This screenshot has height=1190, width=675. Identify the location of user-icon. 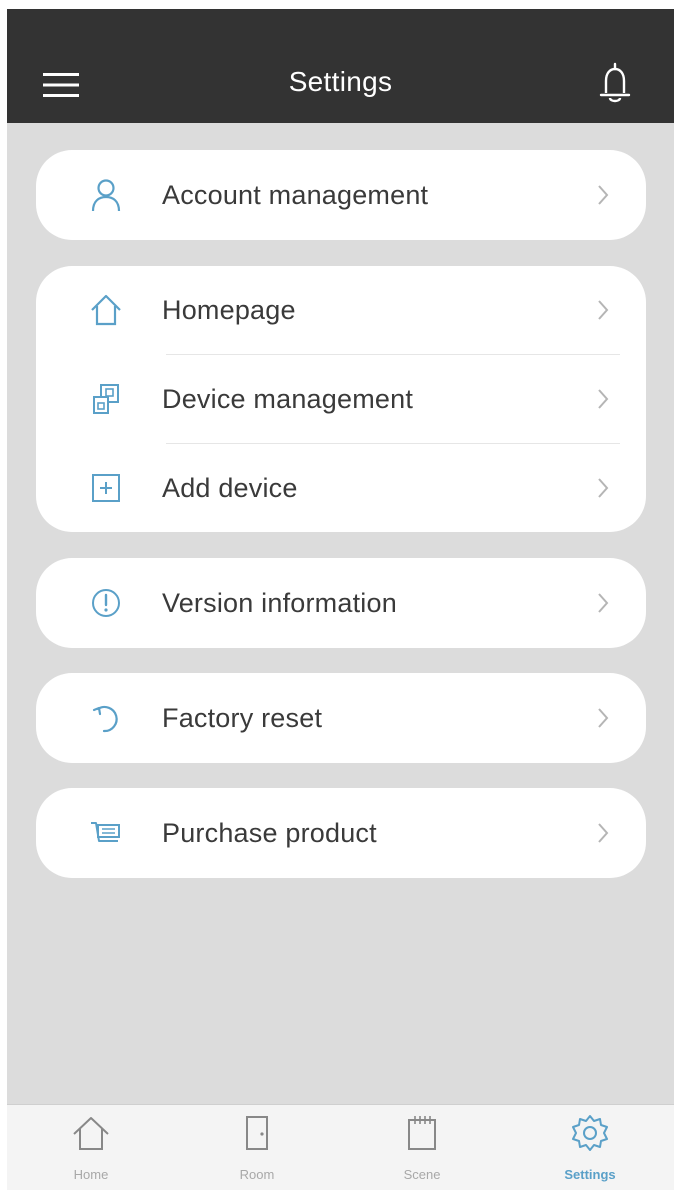
(106, 195).